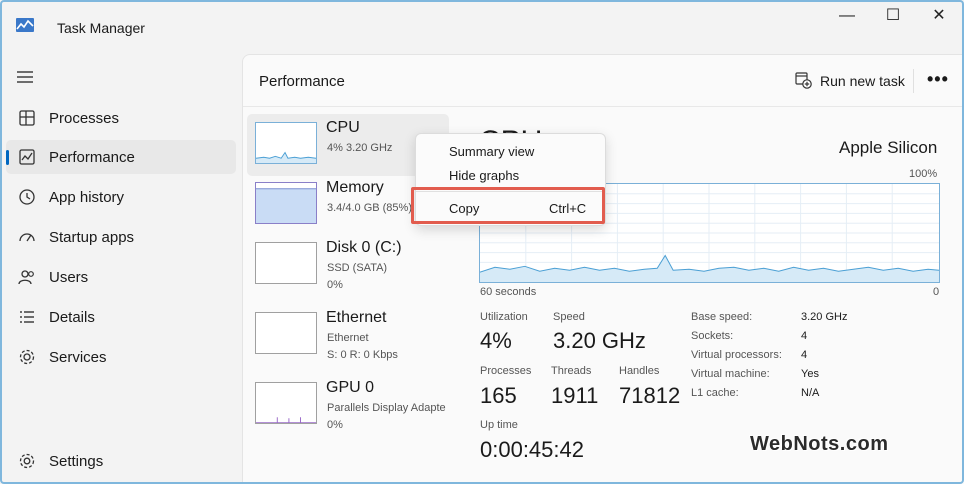 This screenshot has height=484, width=964. What do you see at coordinates (101, 28) in the screenshot?
I see `window-title: Task Manager` at bounding box center [101, 28].